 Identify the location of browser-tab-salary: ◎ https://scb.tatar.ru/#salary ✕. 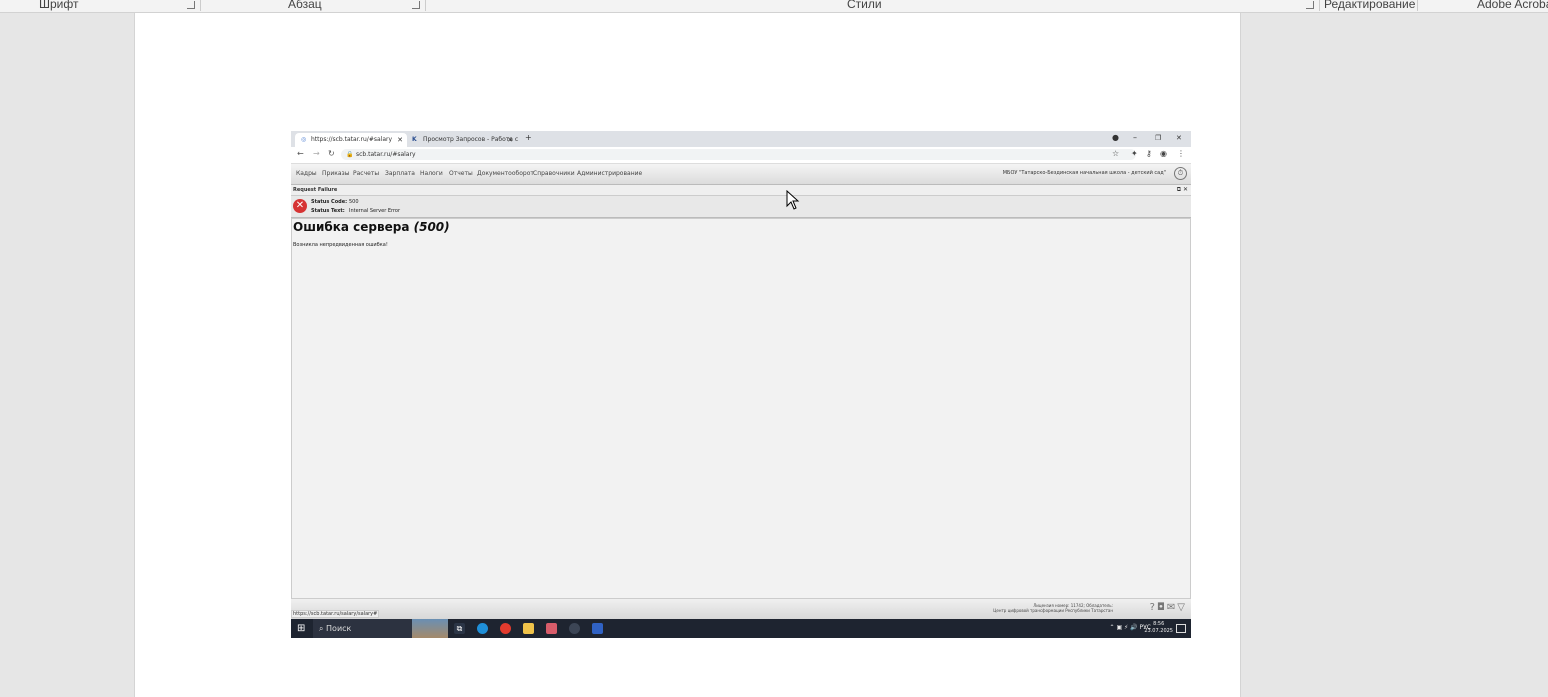
(351, 140).